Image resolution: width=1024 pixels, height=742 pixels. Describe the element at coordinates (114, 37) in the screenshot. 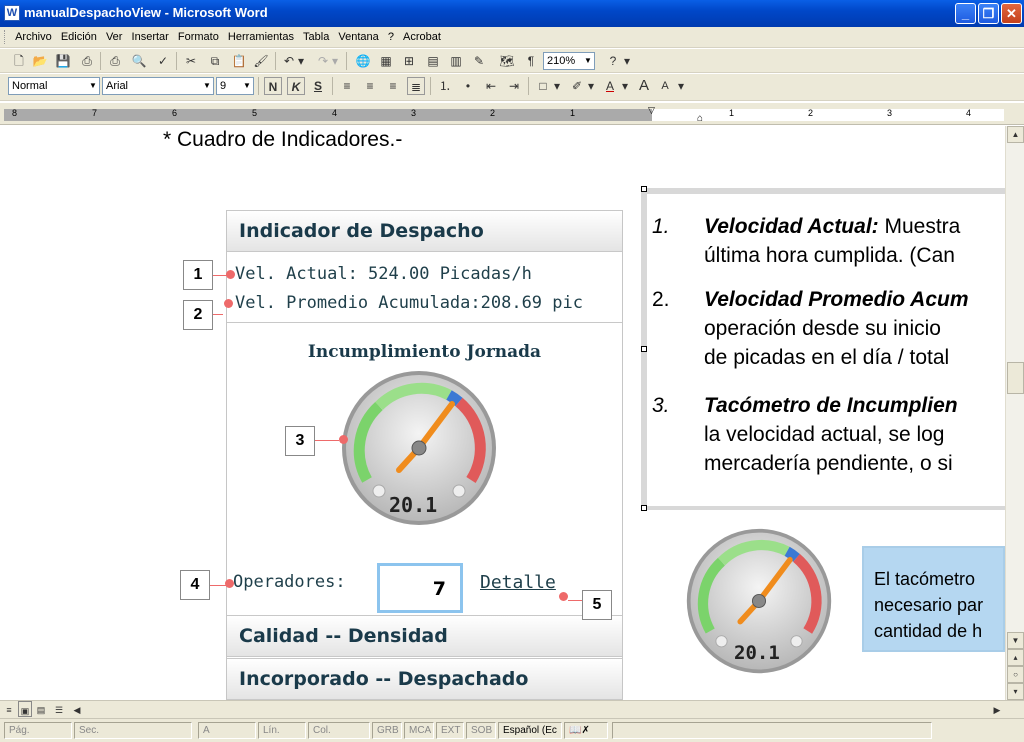

I see `menu-ver: Ver` at that location.